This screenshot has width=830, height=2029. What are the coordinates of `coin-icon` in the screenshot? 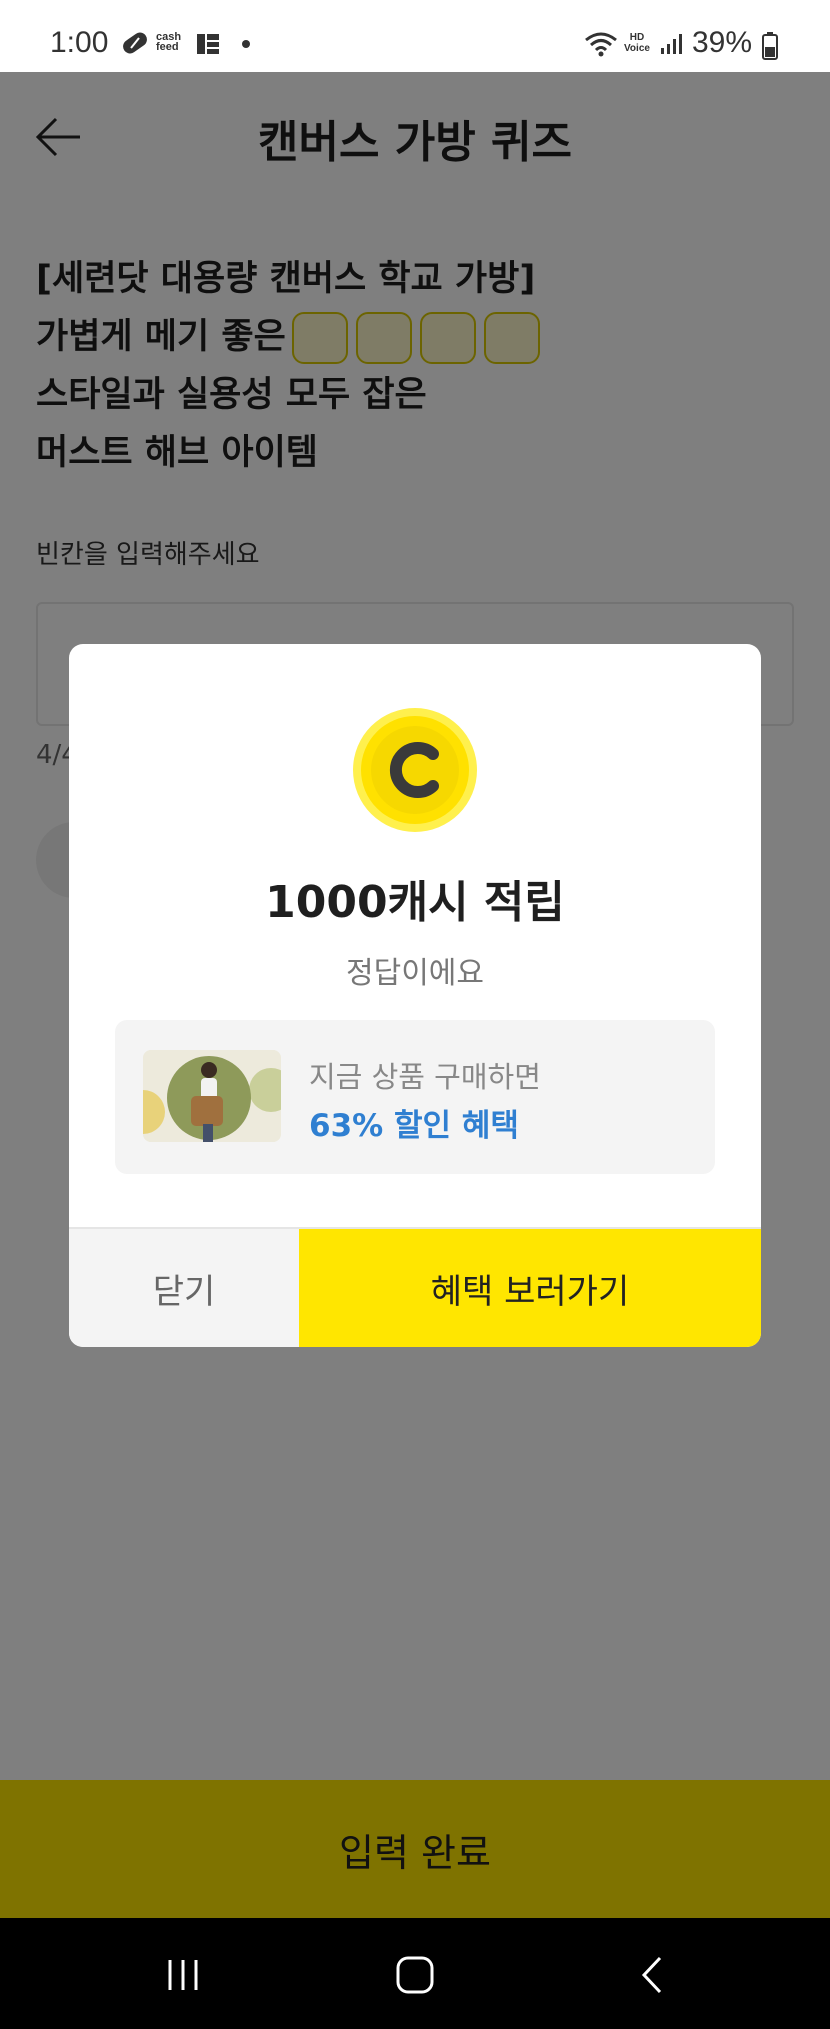 It's located at (415, 770).